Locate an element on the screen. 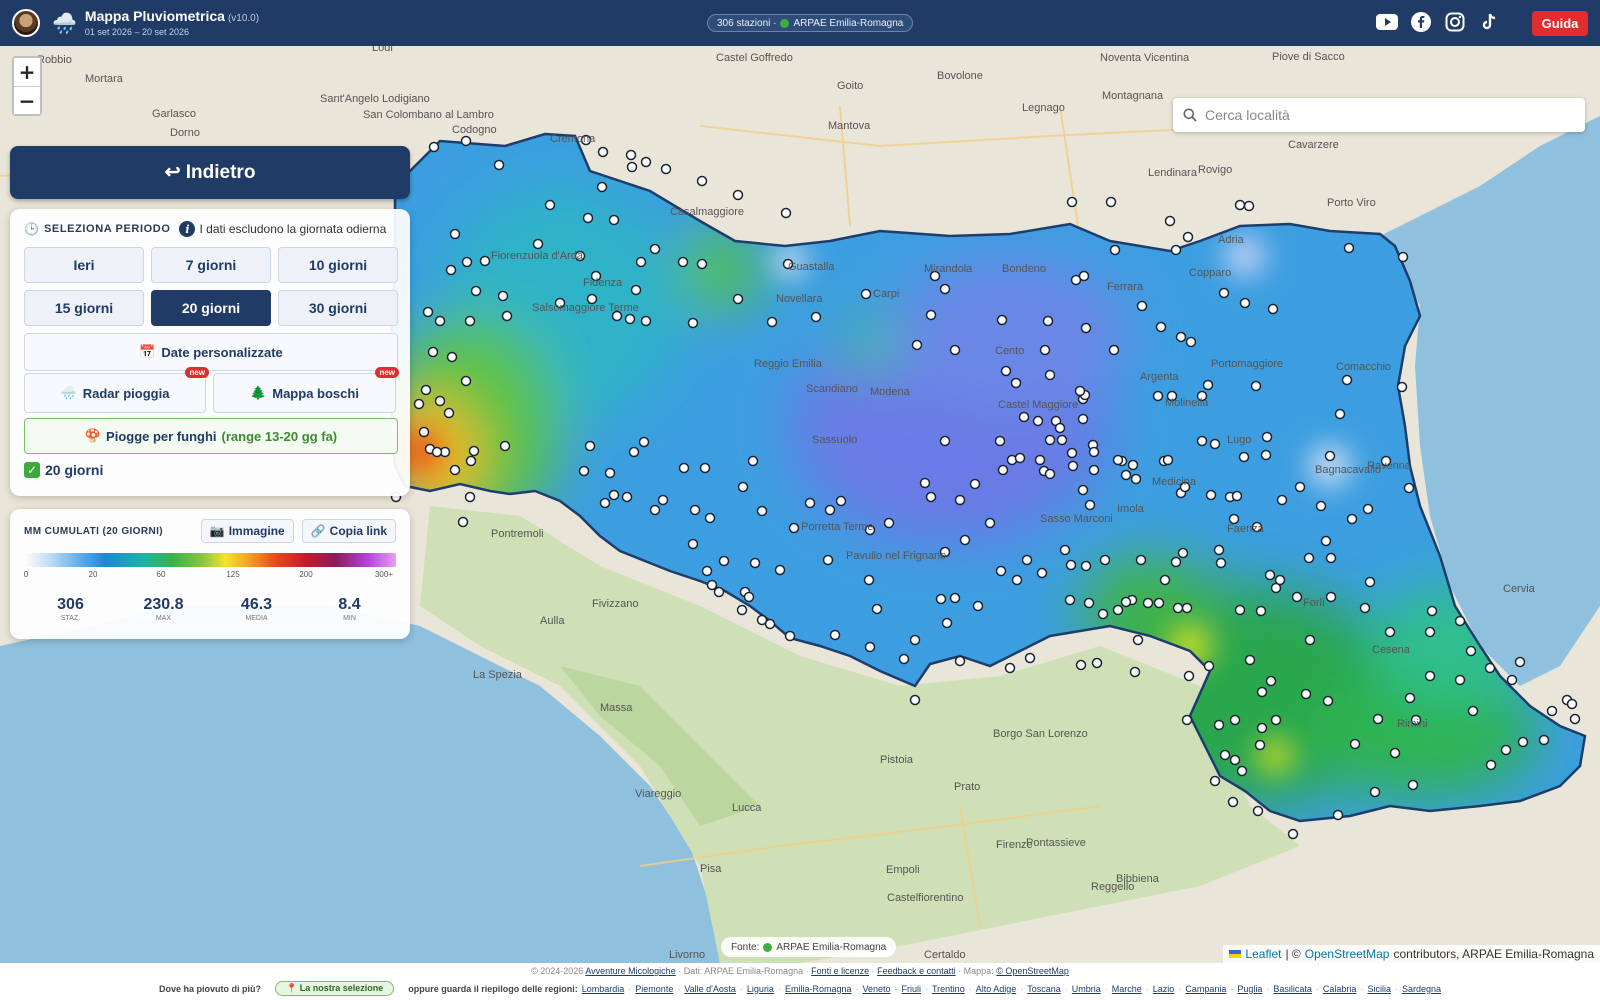 Image resolution: width=1600 pixels, height=1000 pixels. leaflet-link: Leaflet is located at coordinates (1263, 954).